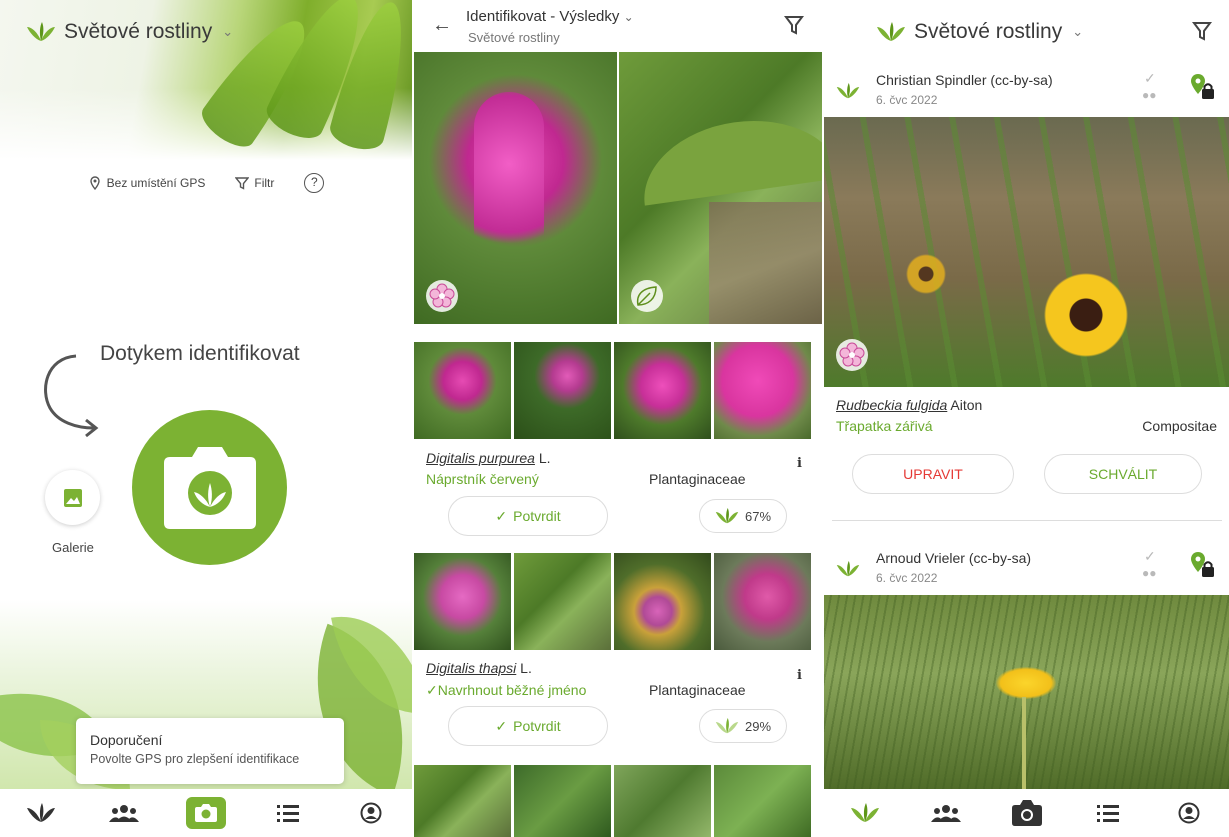  What do you see at coordinates (515, 188) in the screenshot?
I see `query-photo-flower` at bounding box center [515, 188].